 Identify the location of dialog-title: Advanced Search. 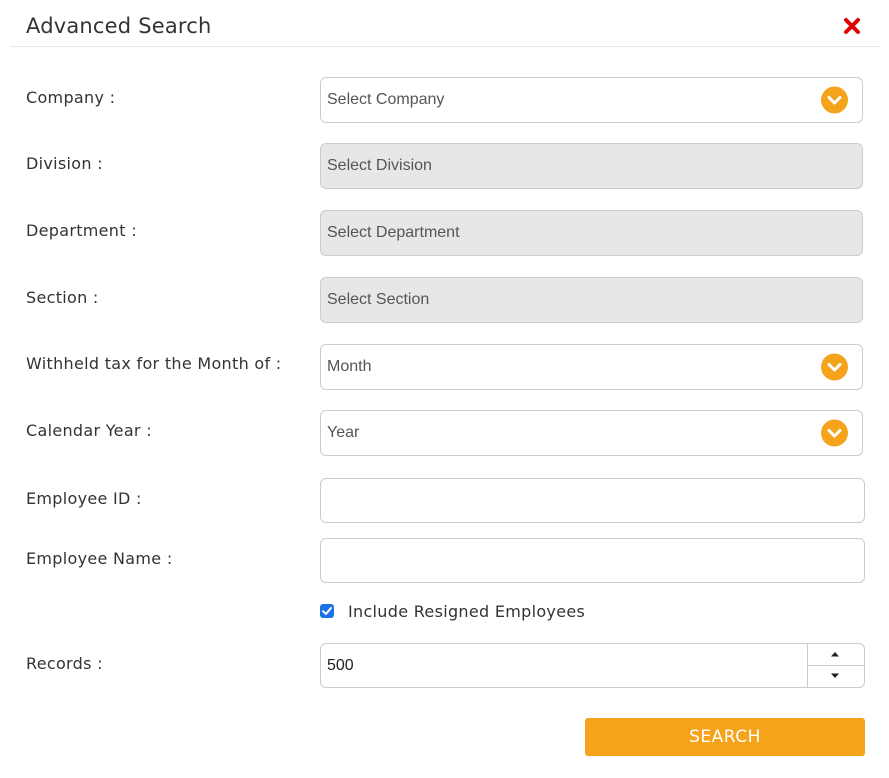
(119, 26).